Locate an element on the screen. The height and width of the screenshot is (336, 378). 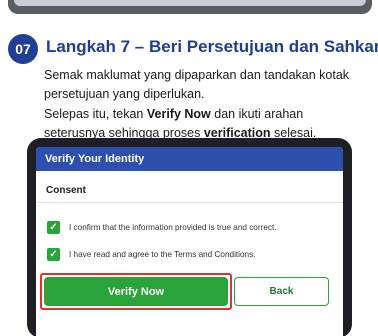
para2-bold-verify-now: Verify Now is located at coordinates (178, 114).